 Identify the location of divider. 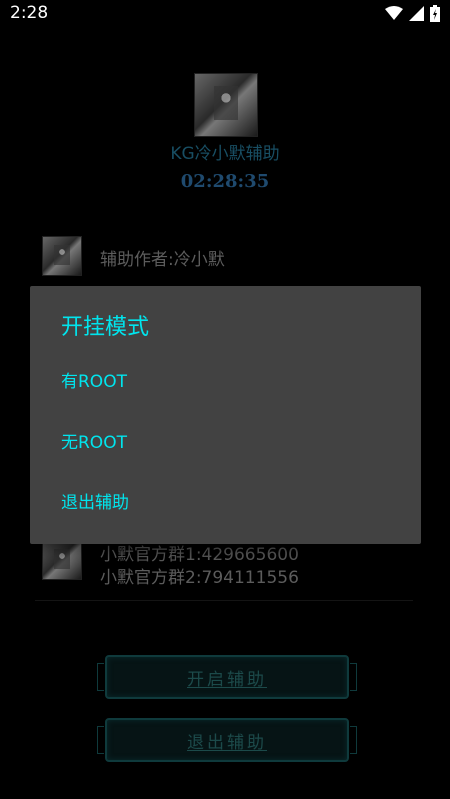
(224, 600).